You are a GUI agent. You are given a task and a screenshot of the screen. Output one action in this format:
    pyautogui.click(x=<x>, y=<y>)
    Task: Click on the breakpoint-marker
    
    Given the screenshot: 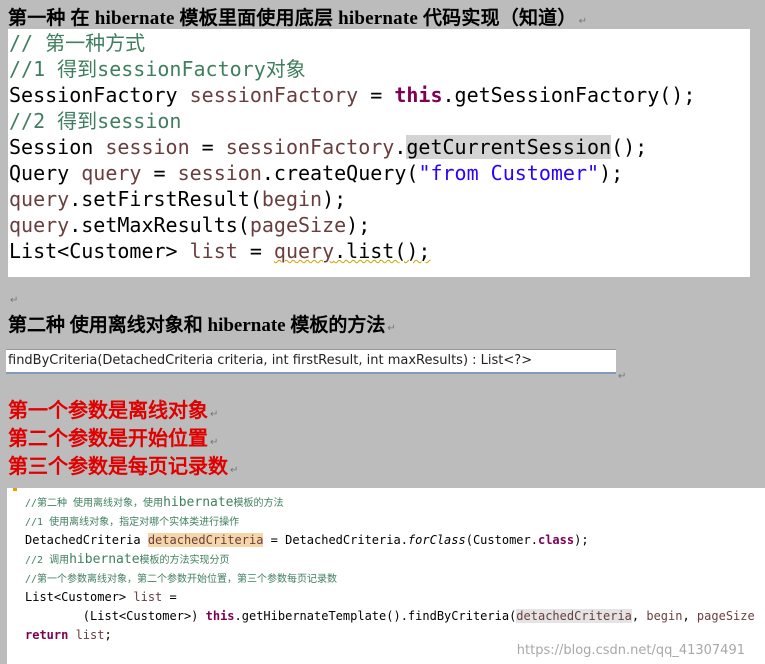 What is the action you would take?
    pyautogui.click(x=15, y=489)
    